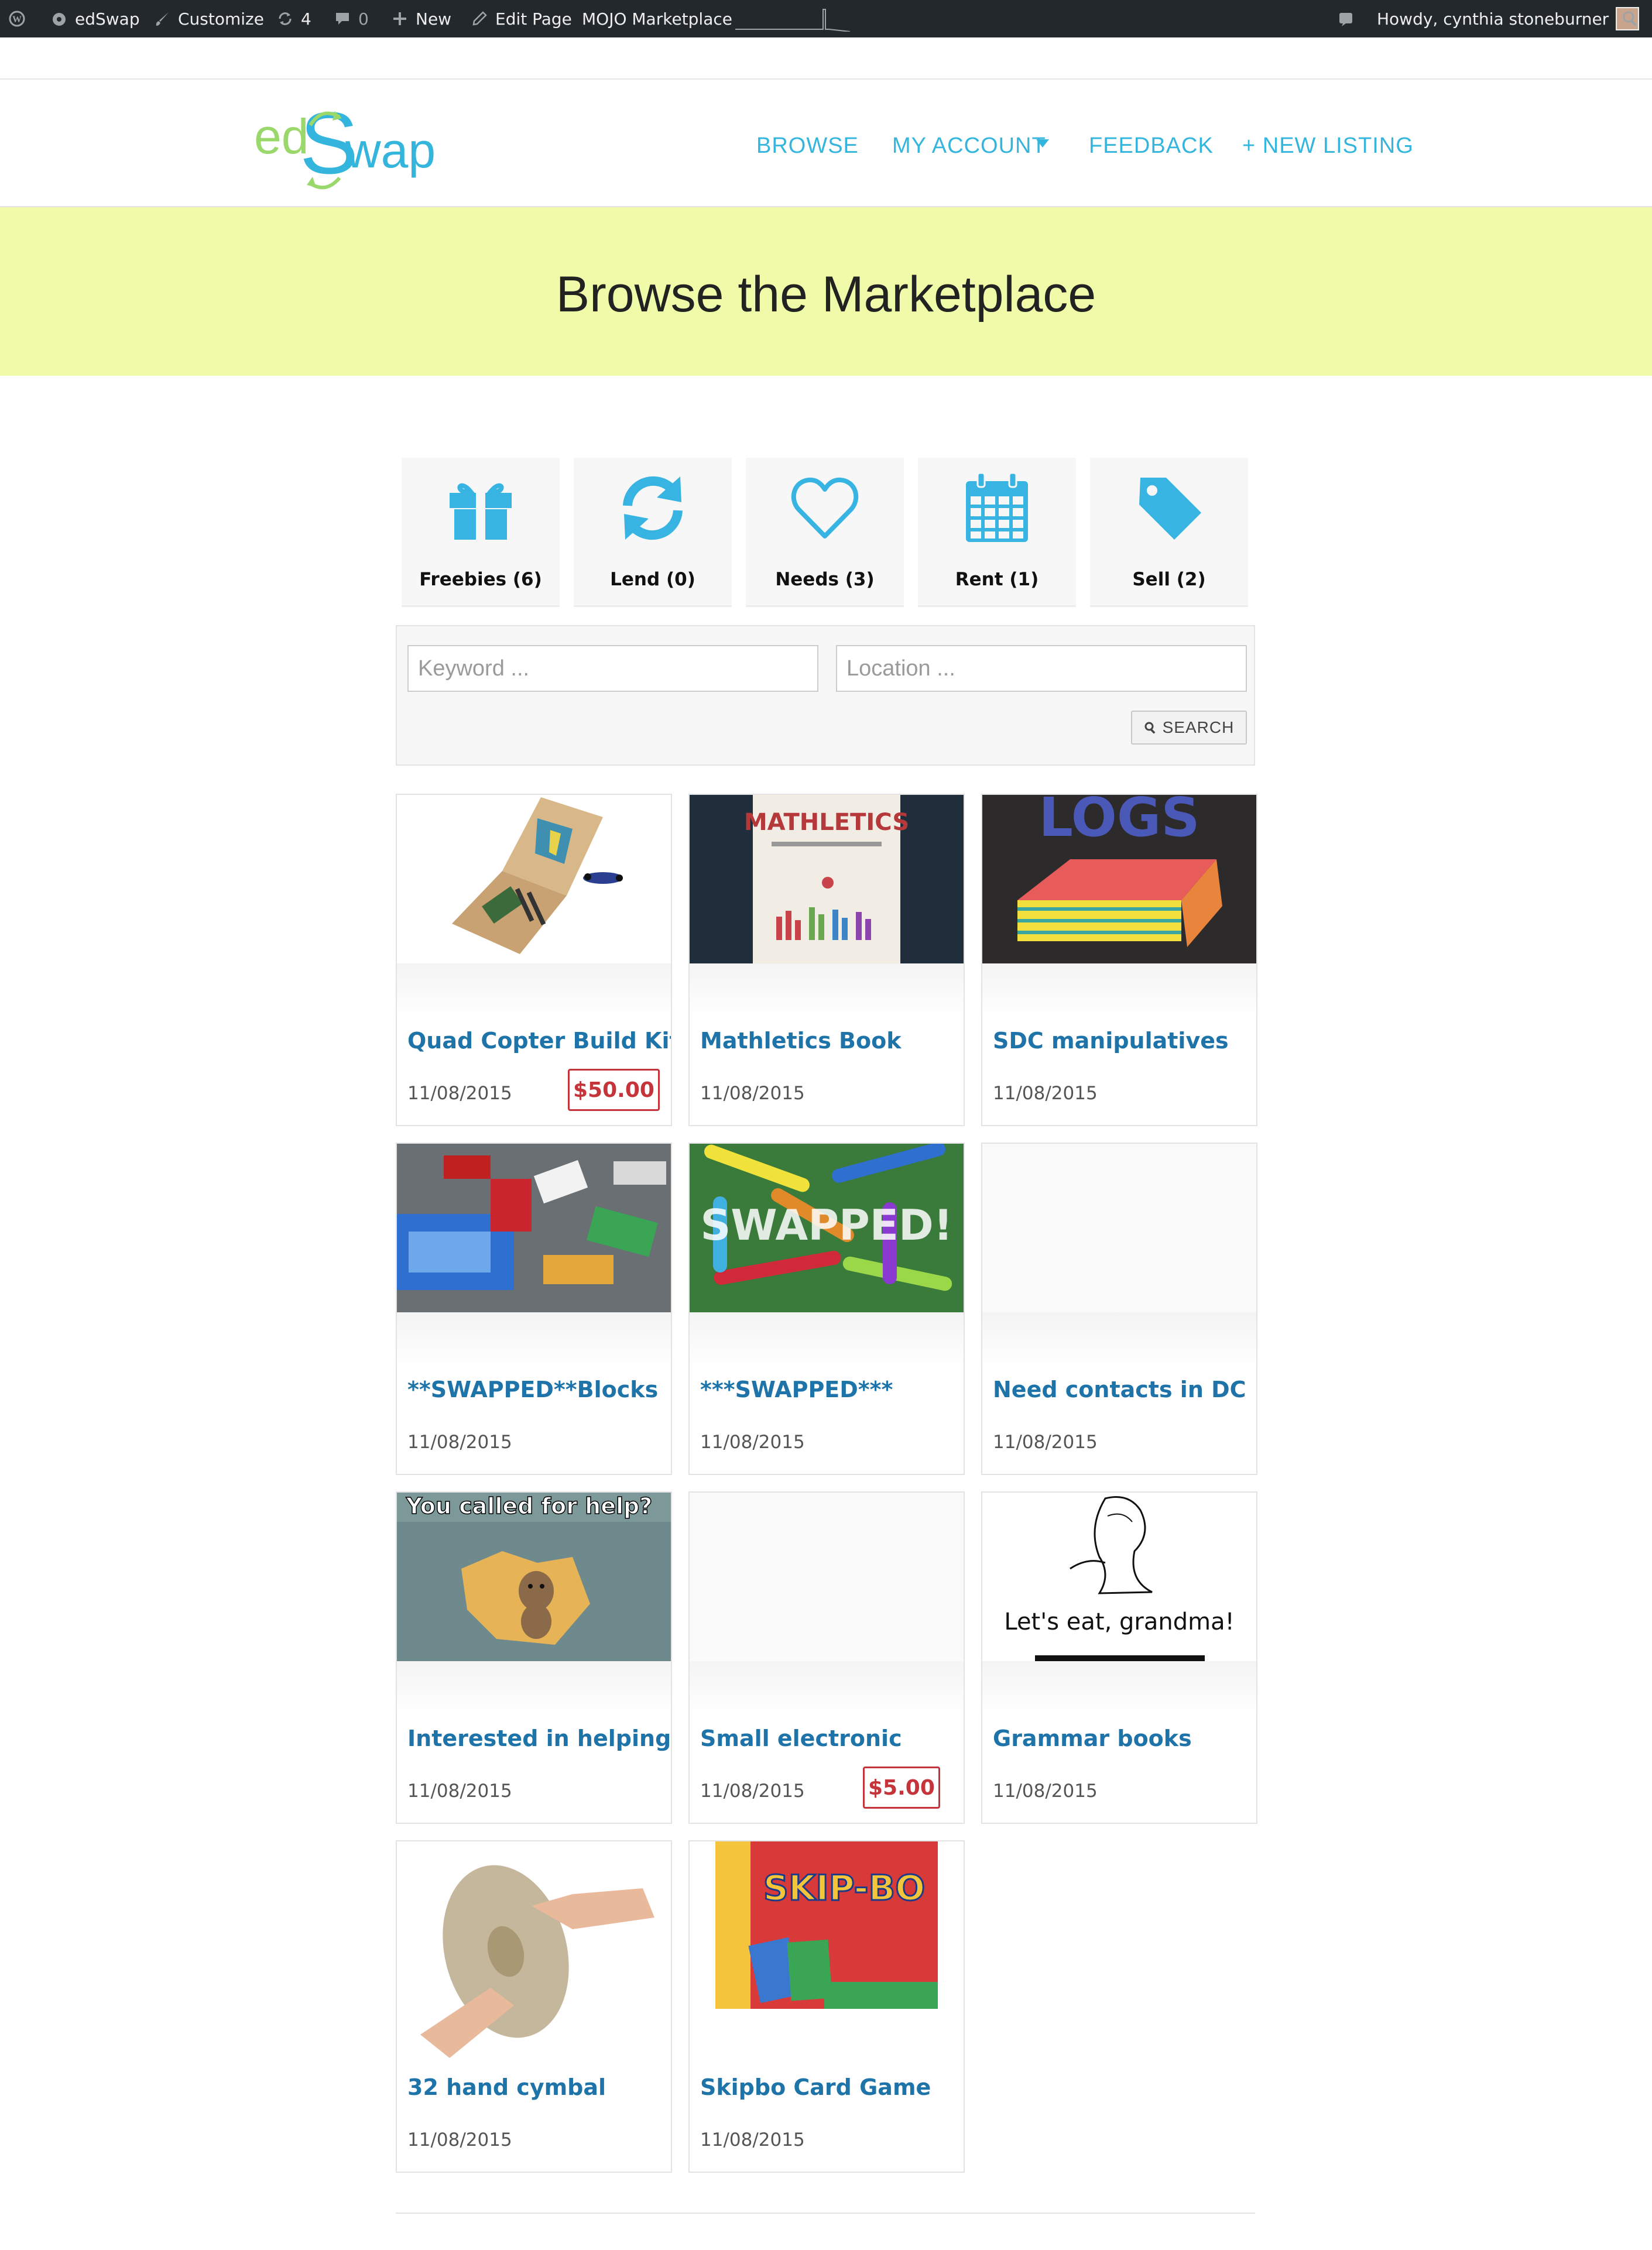 This screenshot has width=1652, height=2250. I want to click on tub-label-text: LOGS, so click(1119, 822).